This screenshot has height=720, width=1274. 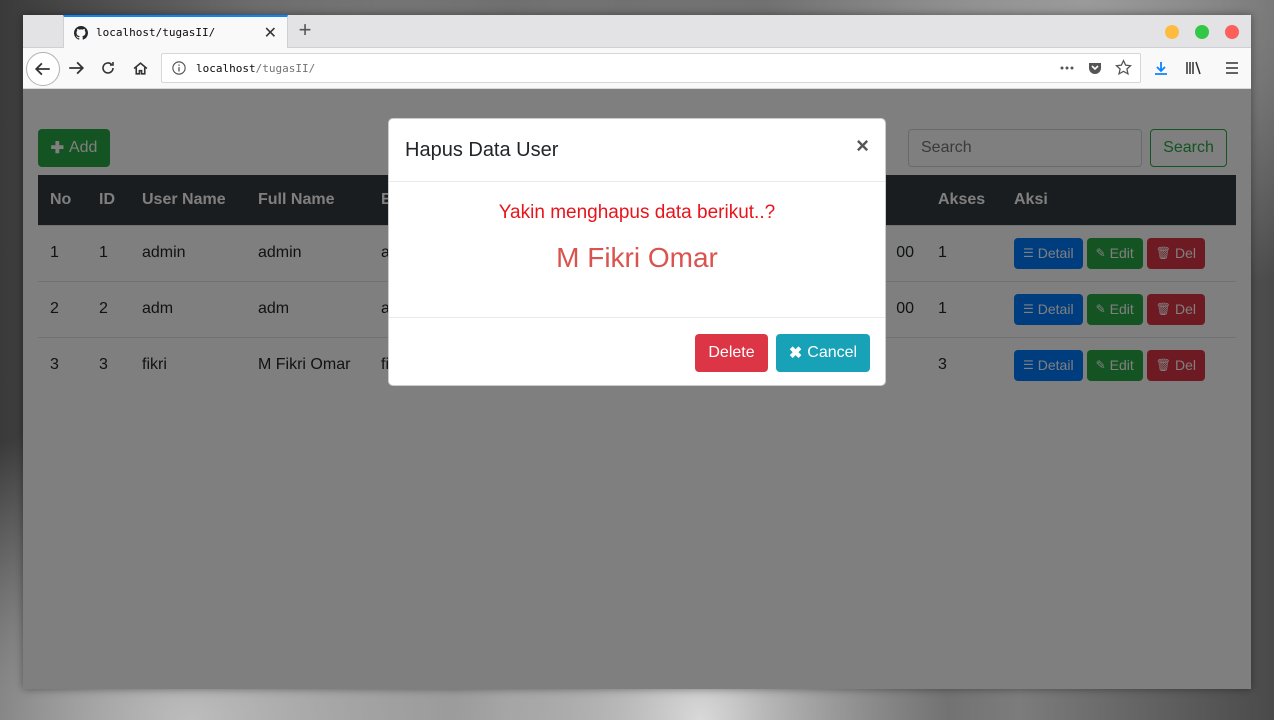 I want to click on reload-icon, so click(x=108, y=68).